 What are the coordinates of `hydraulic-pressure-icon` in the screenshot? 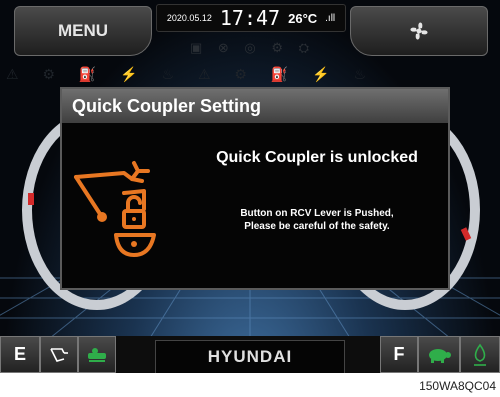 It's located at (480, 354).